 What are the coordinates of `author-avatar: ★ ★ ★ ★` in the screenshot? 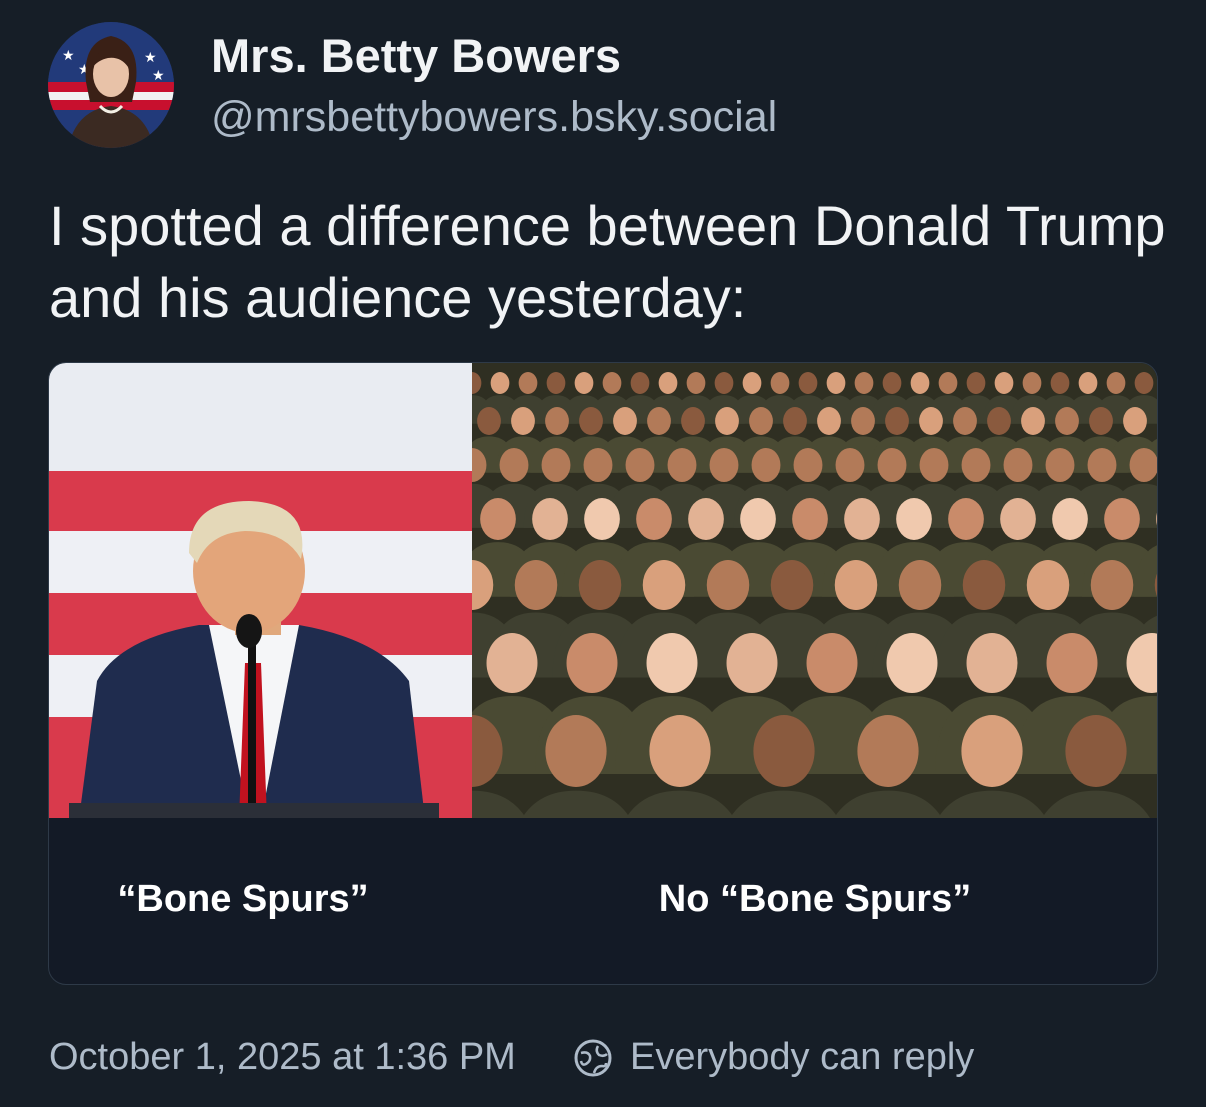 It's located at (111, 85).